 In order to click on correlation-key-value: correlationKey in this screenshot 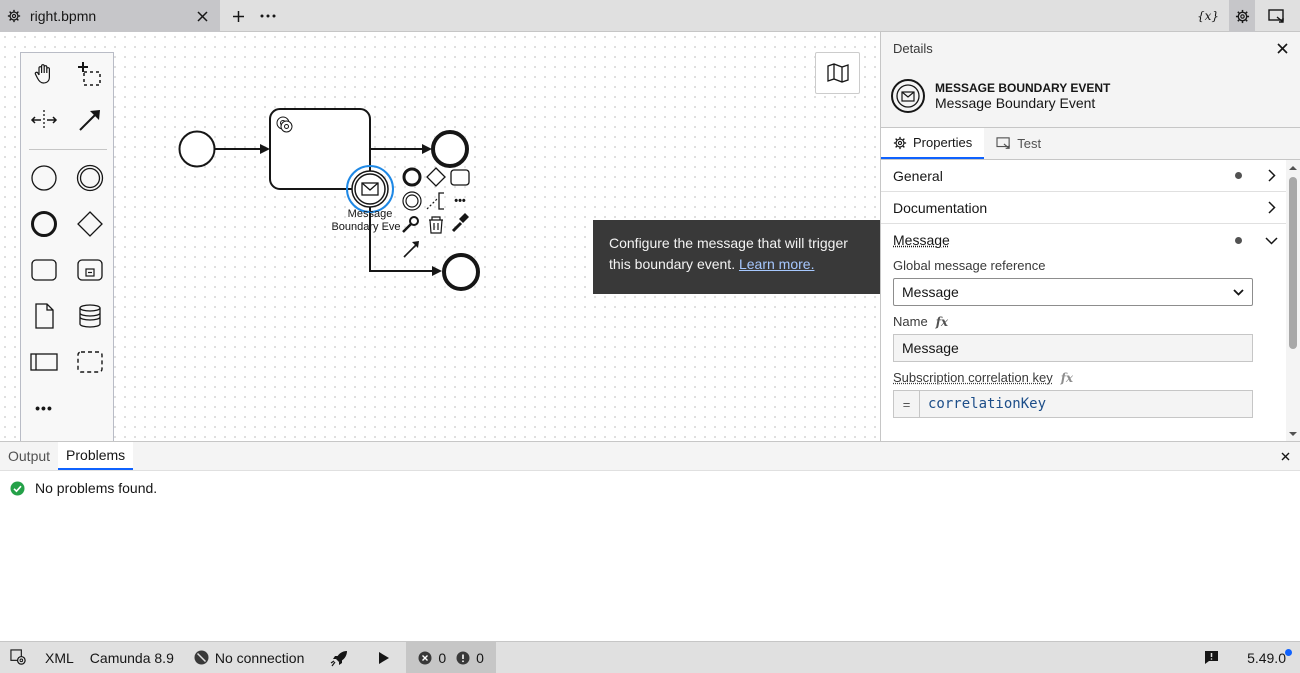, I will do `click(987, 404)`.